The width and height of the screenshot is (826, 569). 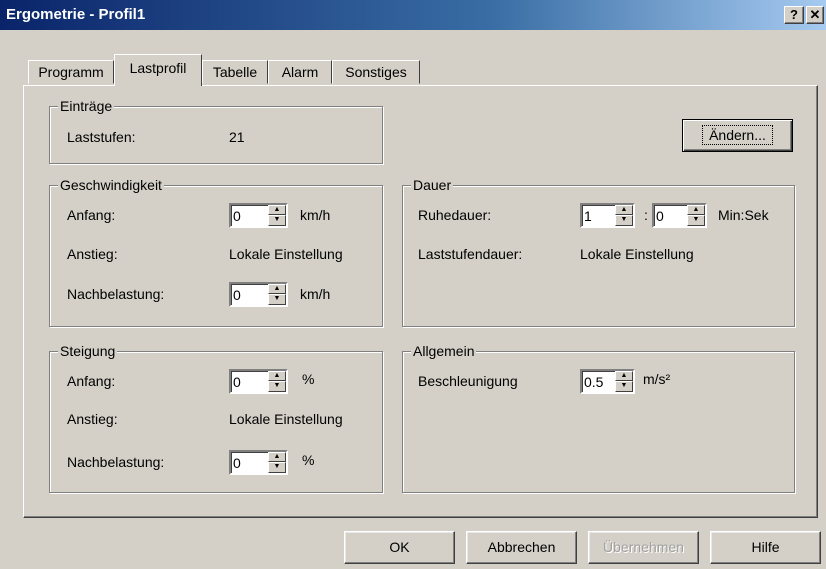 What do you see at coordinates (91, 215) in the screenshot?
I see `geschwindigkeit-anfang-label: Anfang:` at bounding box center [91, 215].